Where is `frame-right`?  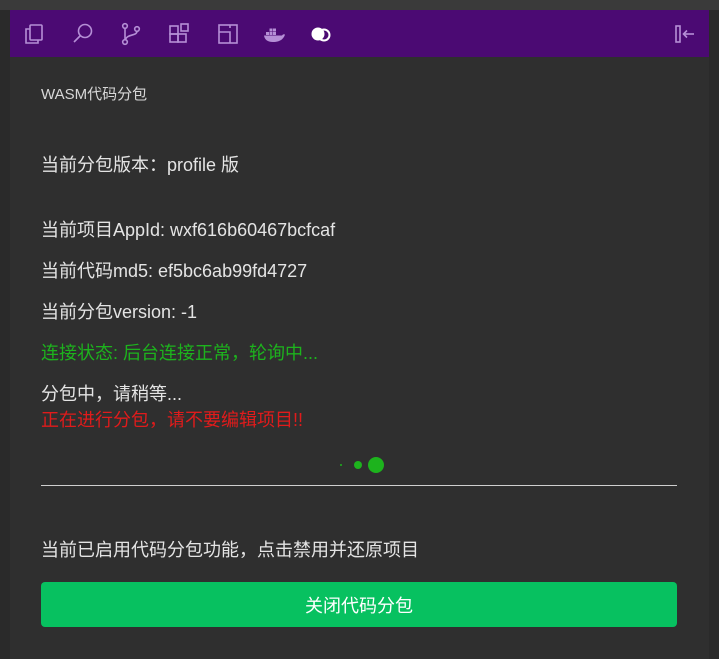
frame-right is located at coordinates (714, 334).